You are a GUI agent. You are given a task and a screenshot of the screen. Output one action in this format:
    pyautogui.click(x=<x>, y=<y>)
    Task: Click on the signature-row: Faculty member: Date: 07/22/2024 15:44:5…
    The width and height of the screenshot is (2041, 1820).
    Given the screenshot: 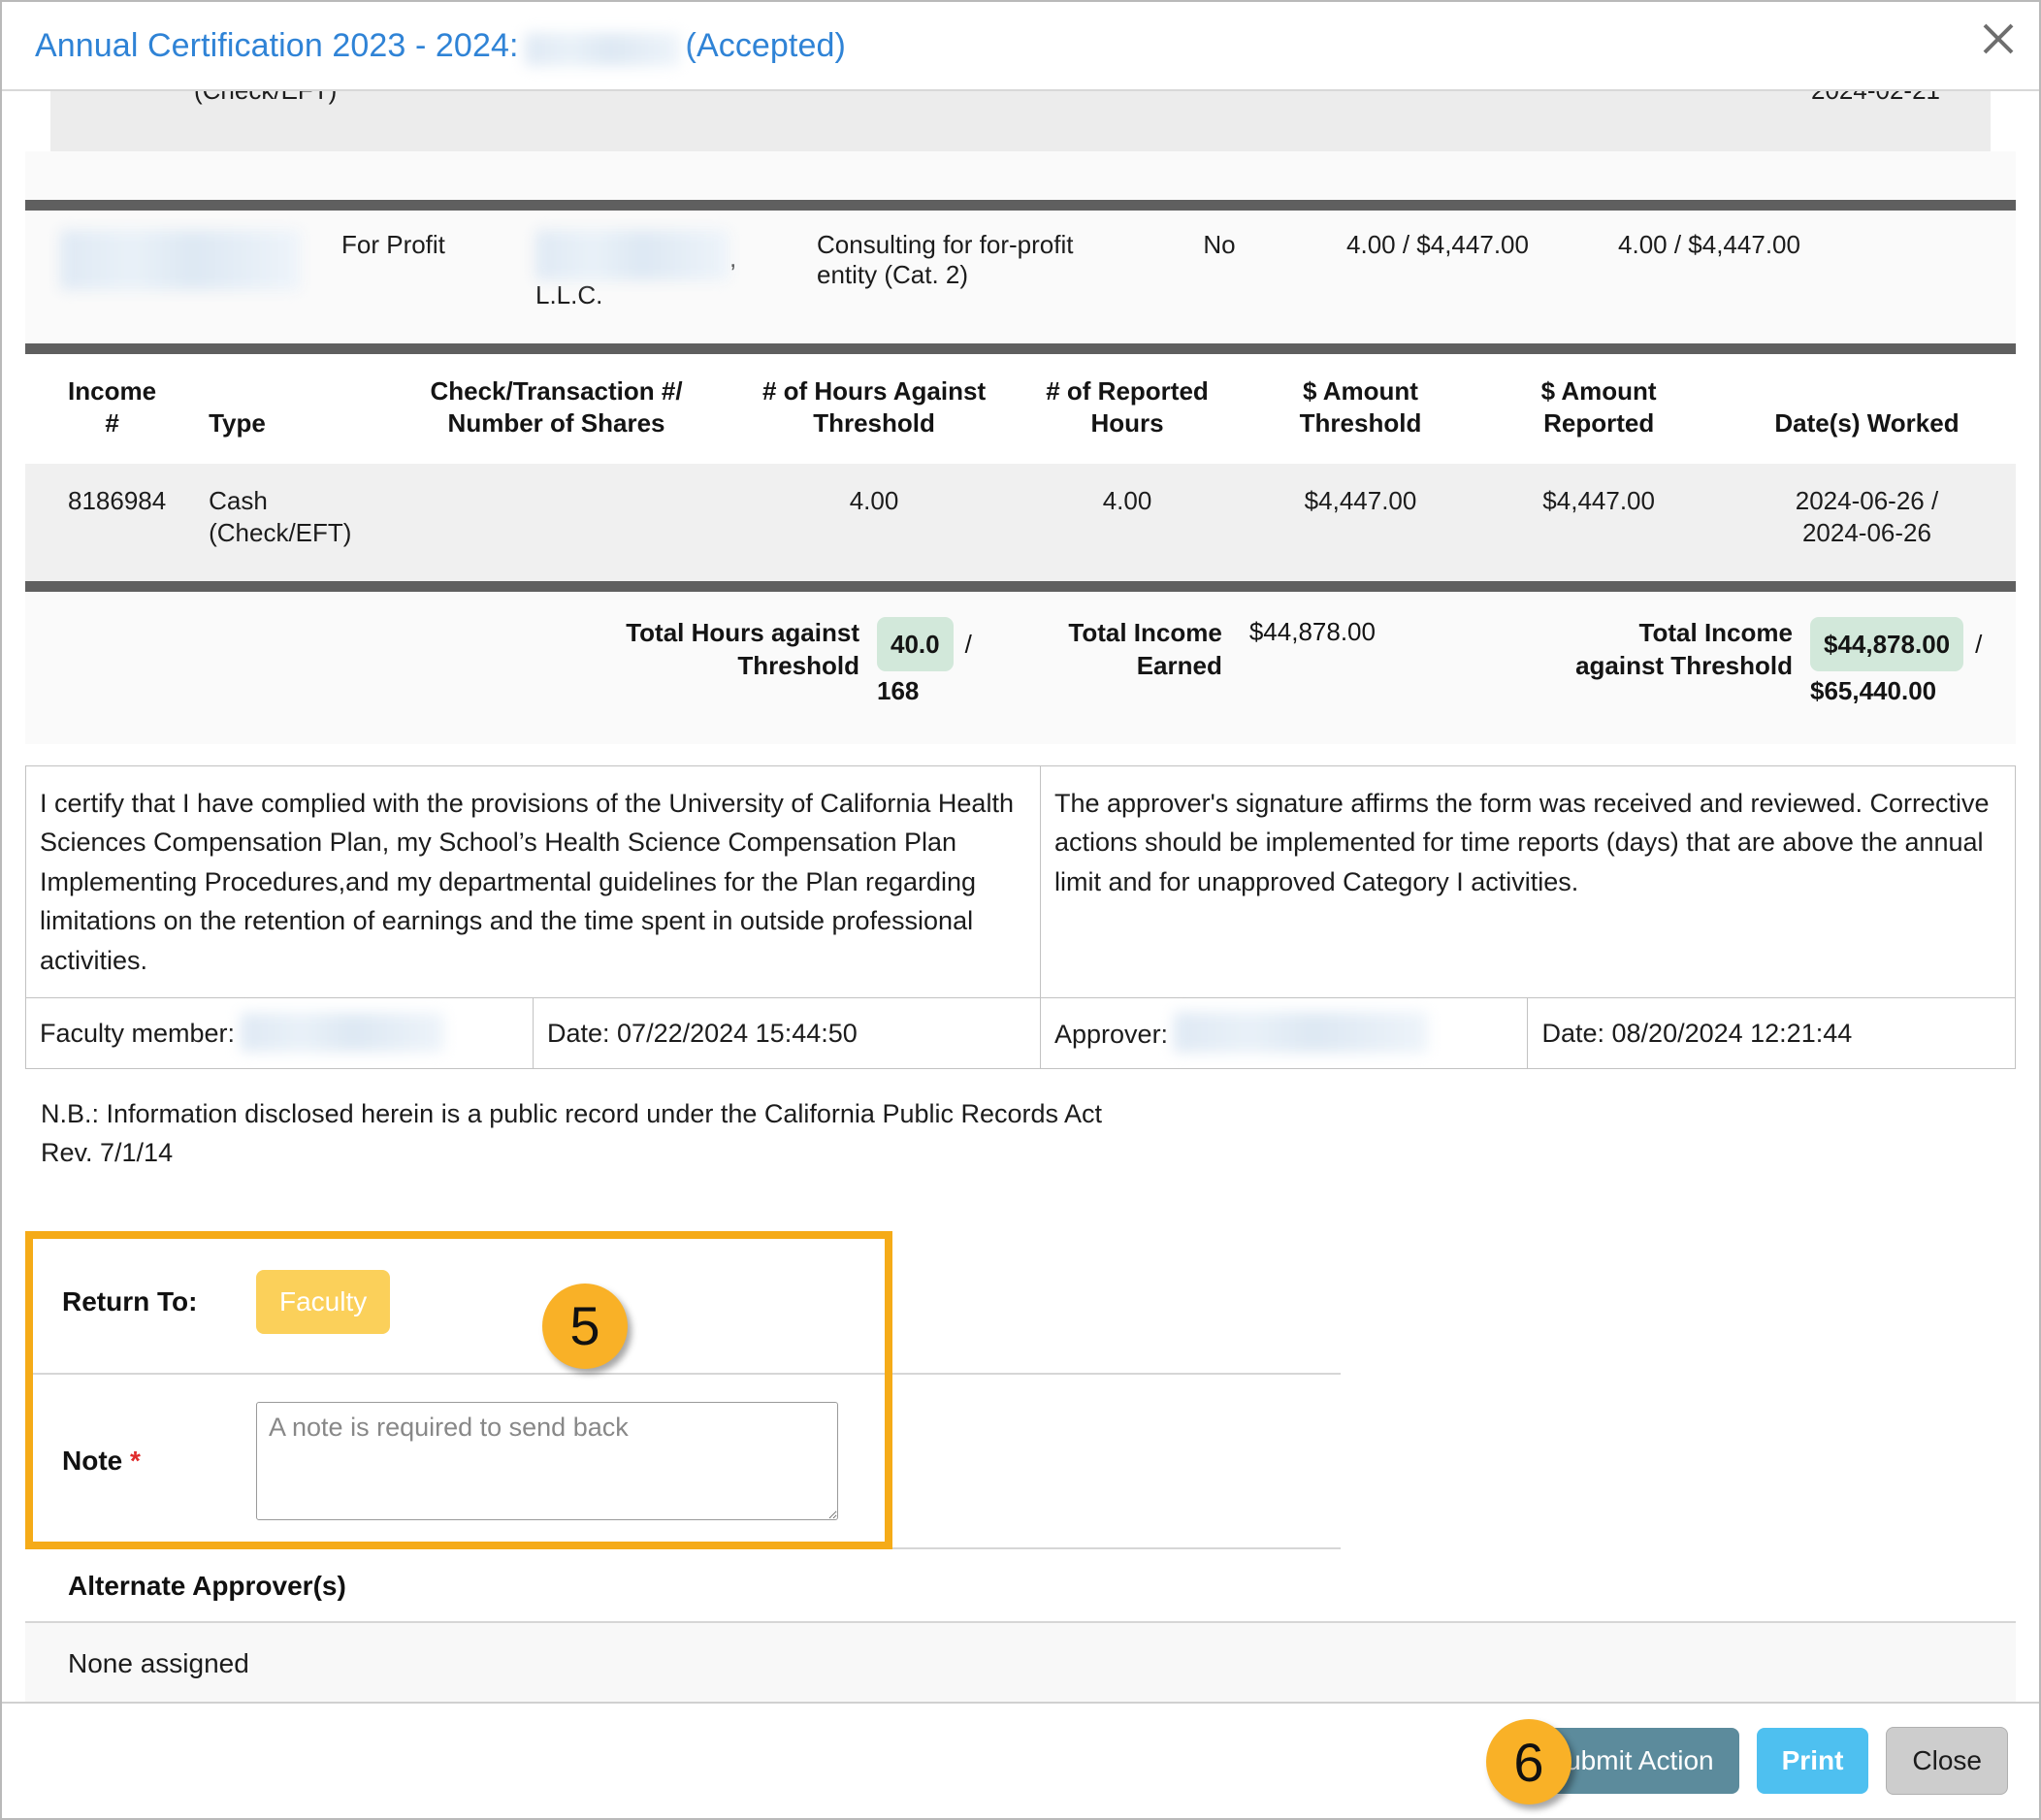 What is the action you would take?
    pyautogui.click(x=1020, y=1033)
    